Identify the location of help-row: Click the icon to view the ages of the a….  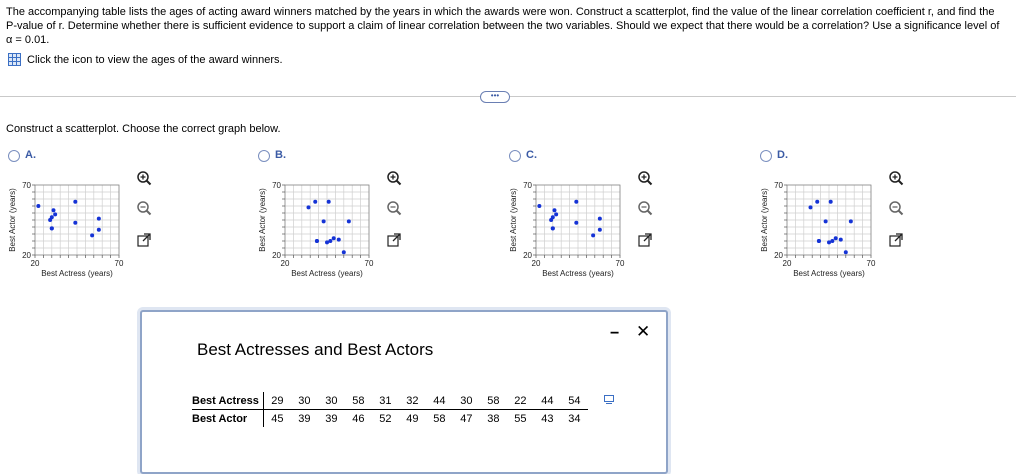
(145, 59).